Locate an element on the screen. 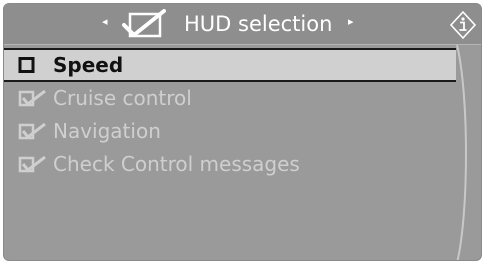 This screenshot has width=485, height=264. nav-right-arrow-icon: ▸ is located at coordinates (351, 21).